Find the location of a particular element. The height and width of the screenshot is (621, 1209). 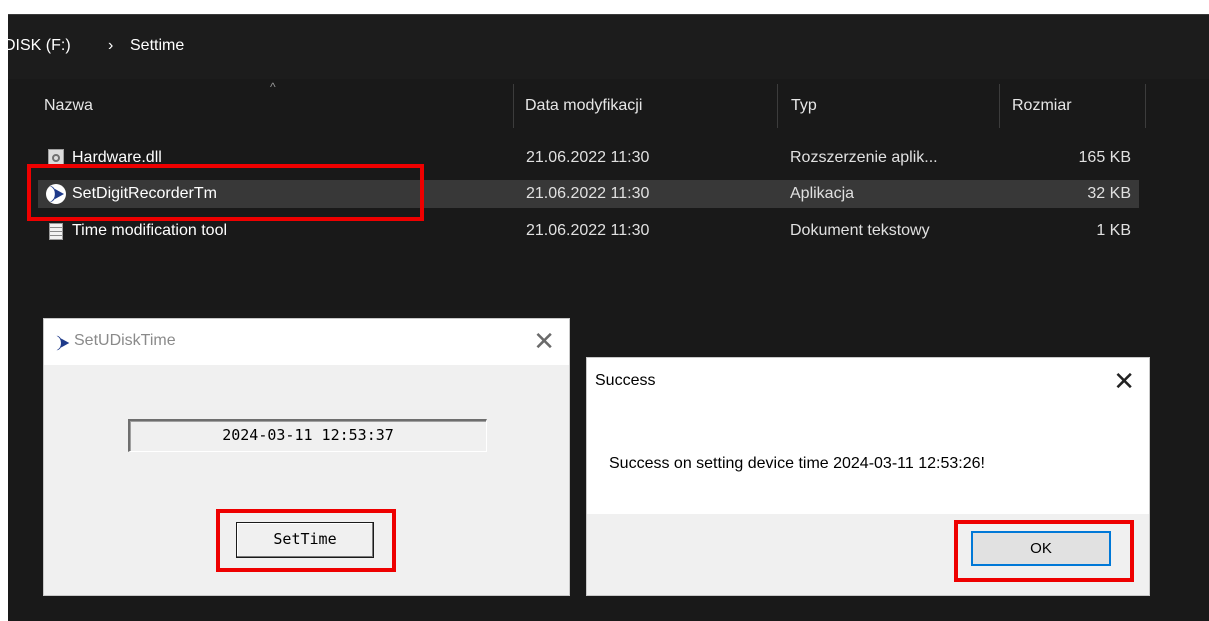

text-file-icon is located at coordinates (56, 231).